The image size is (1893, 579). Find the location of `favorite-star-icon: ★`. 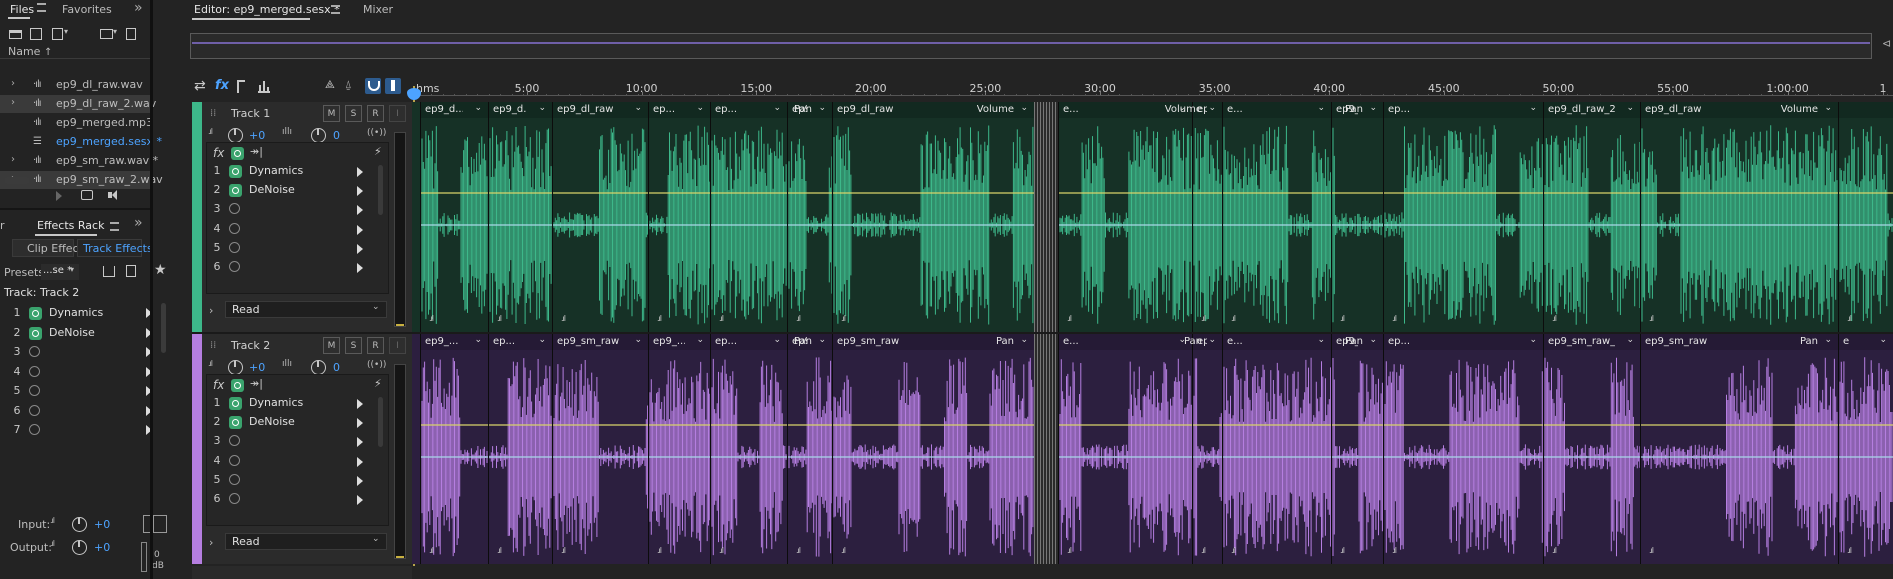

favorite-star-icon: ★ is located at coordinates (160, 270).